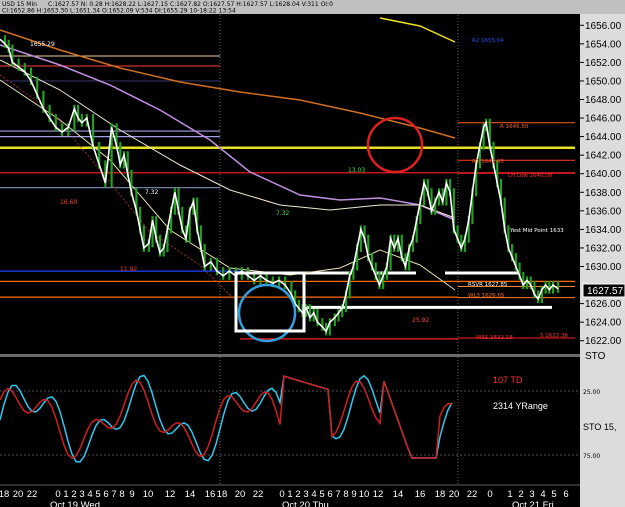  I want to click on price-line-label: R2 1655.04, so click(488, 41).